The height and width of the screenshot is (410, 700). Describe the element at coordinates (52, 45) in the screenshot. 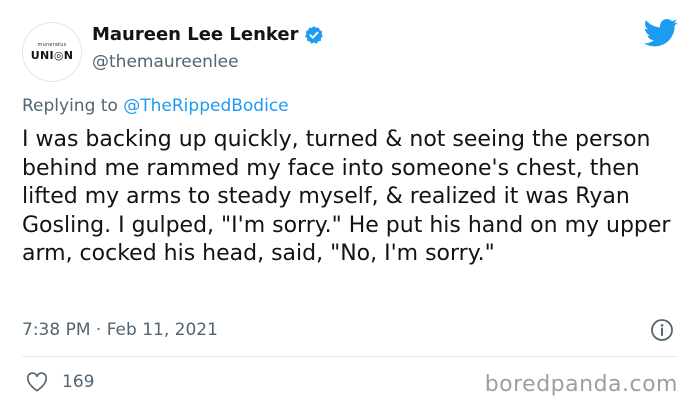

I see `avatar-small-text: muneratus` at that location.